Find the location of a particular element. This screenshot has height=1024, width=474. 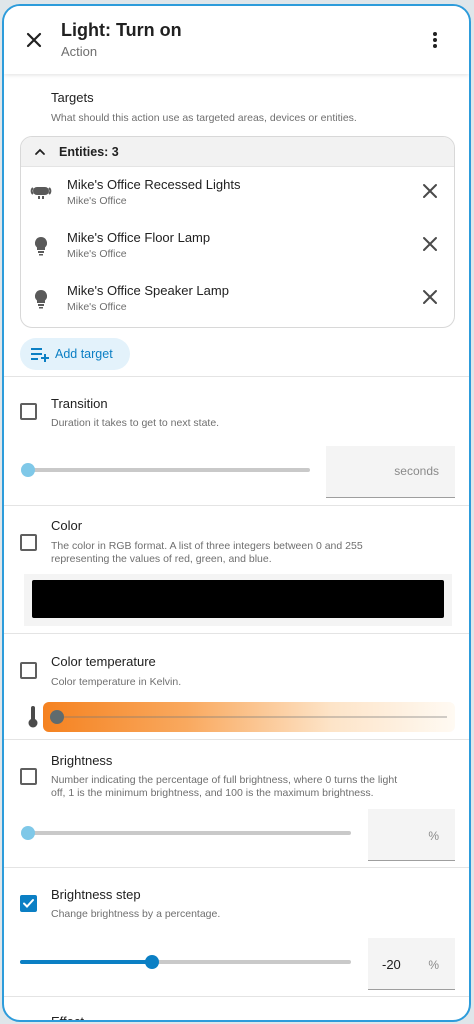

brightness-unit: % is located at coordinates (433, 836).